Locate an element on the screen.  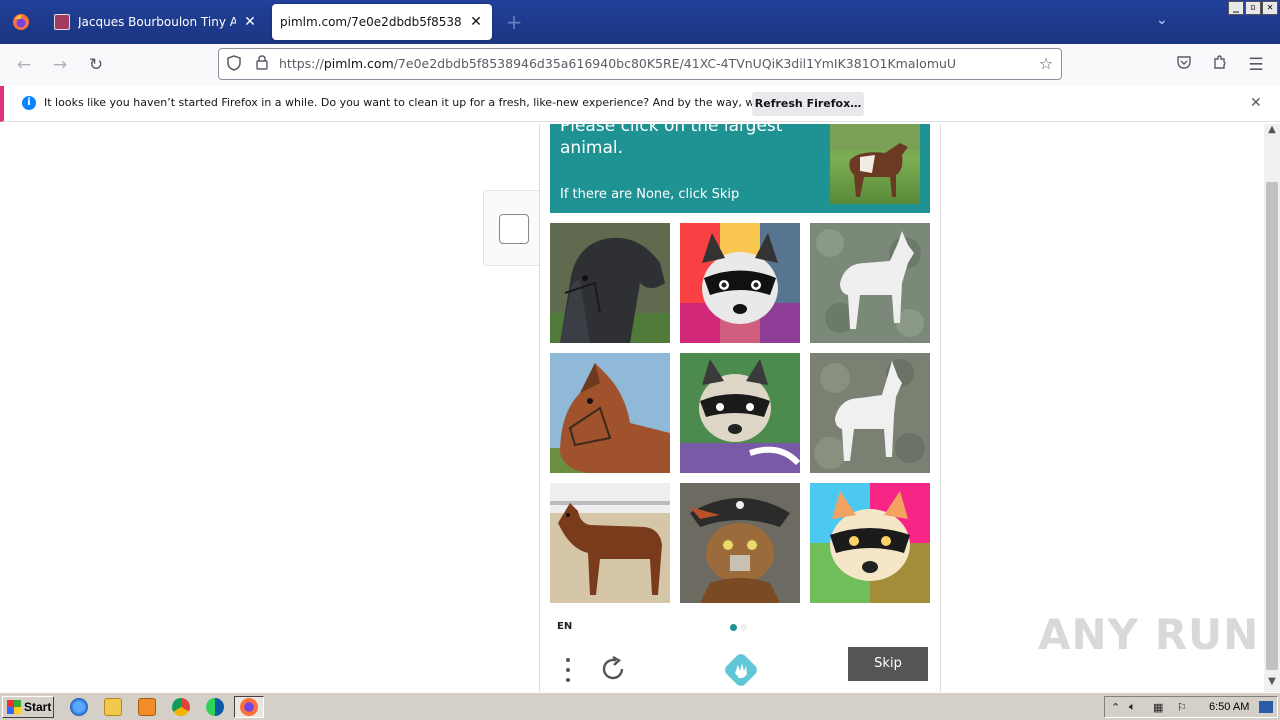
list-all-tabs-icon: ⌄ is located at coordinates (1162, 20).